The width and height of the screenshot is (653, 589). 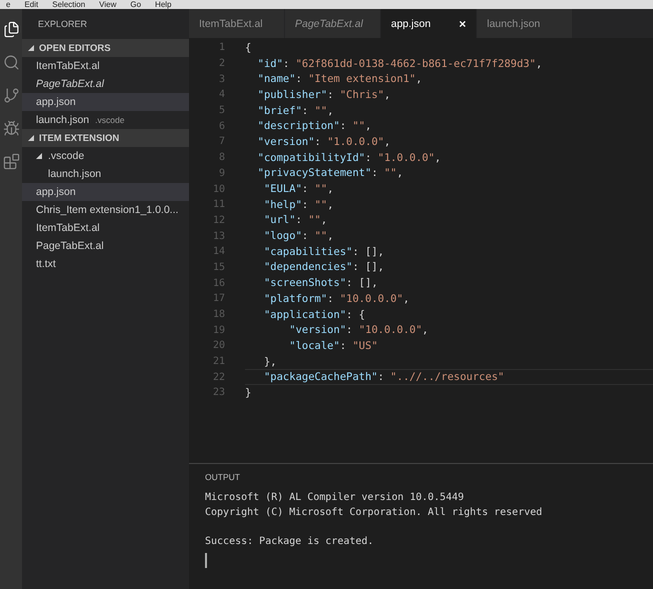 What do you see at coordinates (323, 252) in the screenshot?
I see `code-line: "capabilities": [],` at bounding box center [323, 252].